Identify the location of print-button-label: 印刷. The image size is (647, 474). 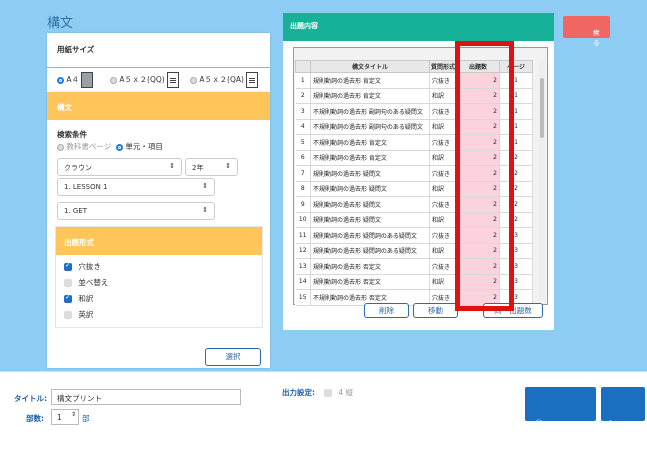
(611, 430).